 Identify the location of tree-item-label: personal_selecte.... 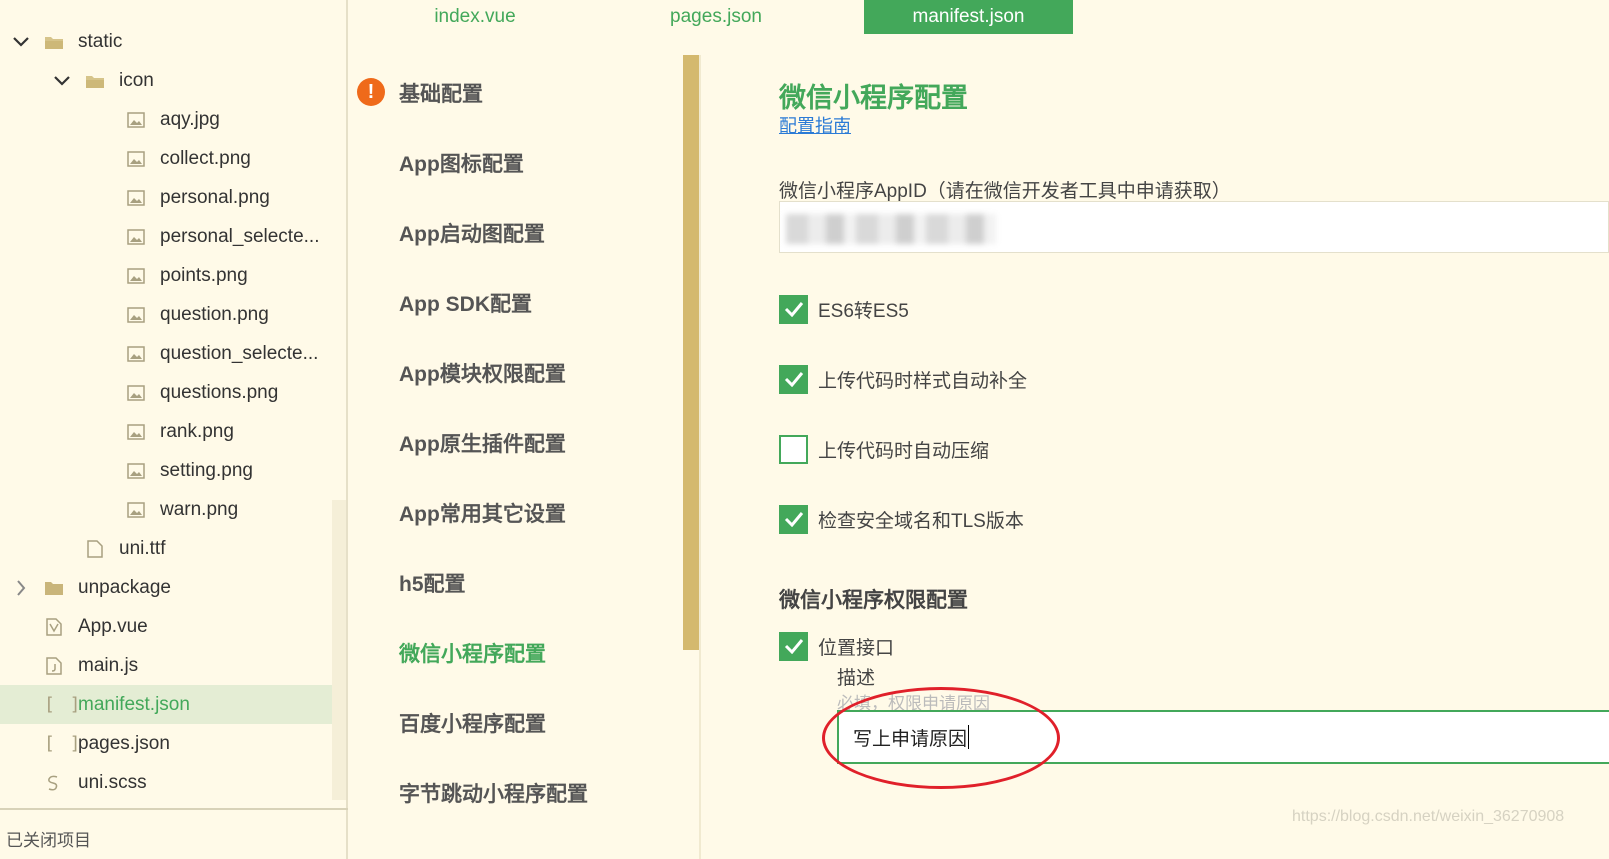
(240, 236).